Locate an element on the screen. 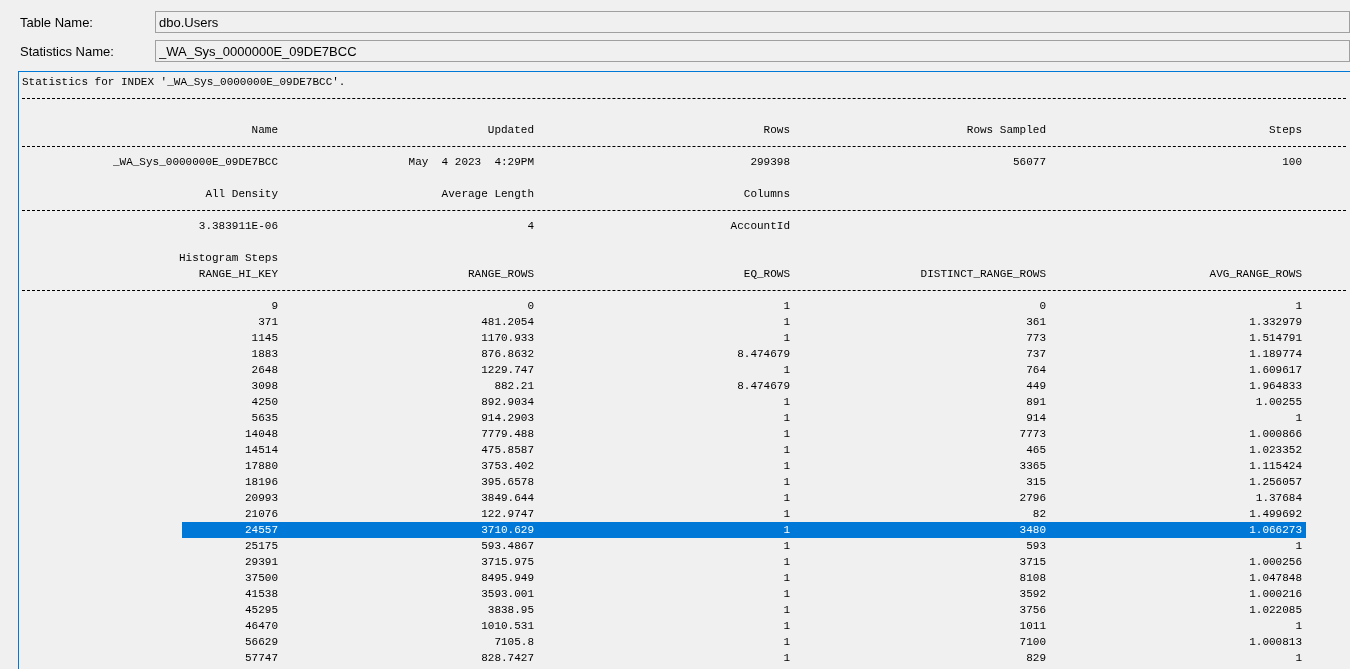 The width and height of the screenshot is (1350, 669). table-cell-text: 1.000866 is located at coordinates (1275, 434).